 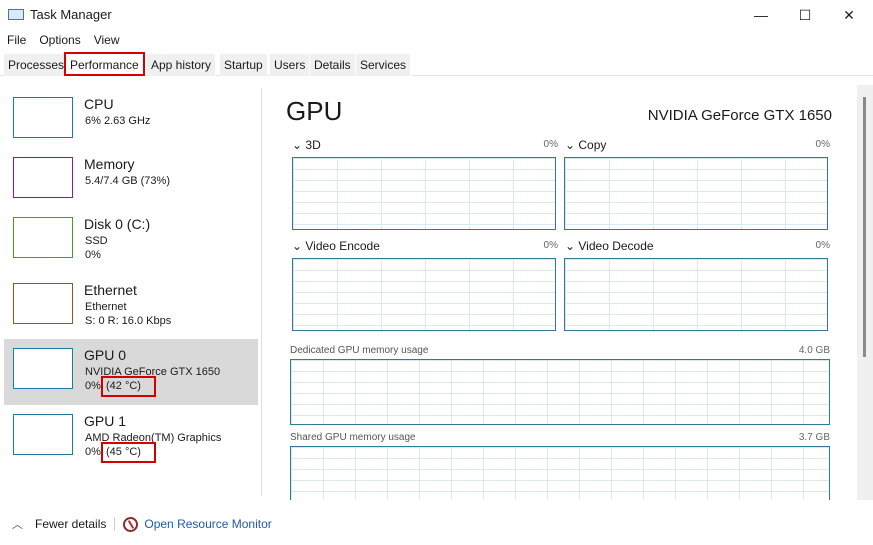 I want to click on engine-video-encode-selector: ⌄ Video Encode, so click(x=336, y=246).